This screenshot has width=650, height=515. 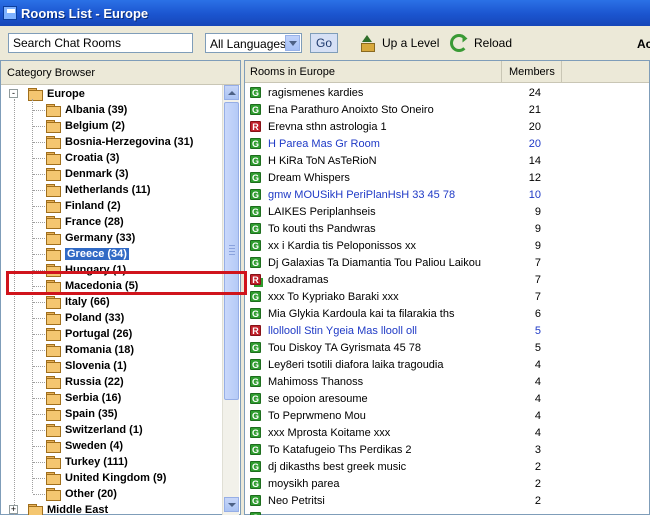 I want to click on room-row: Gxxx Mprosta Koitame xxx 4, so click(x=447, y=432).